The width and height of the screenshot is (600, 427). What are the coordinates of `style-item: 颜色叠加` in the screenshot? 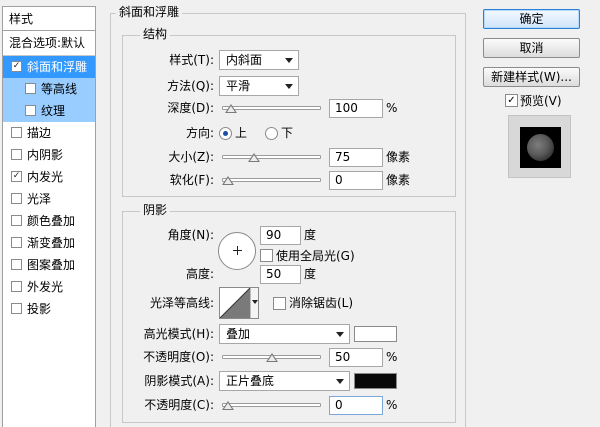 It's located at (49, 221).